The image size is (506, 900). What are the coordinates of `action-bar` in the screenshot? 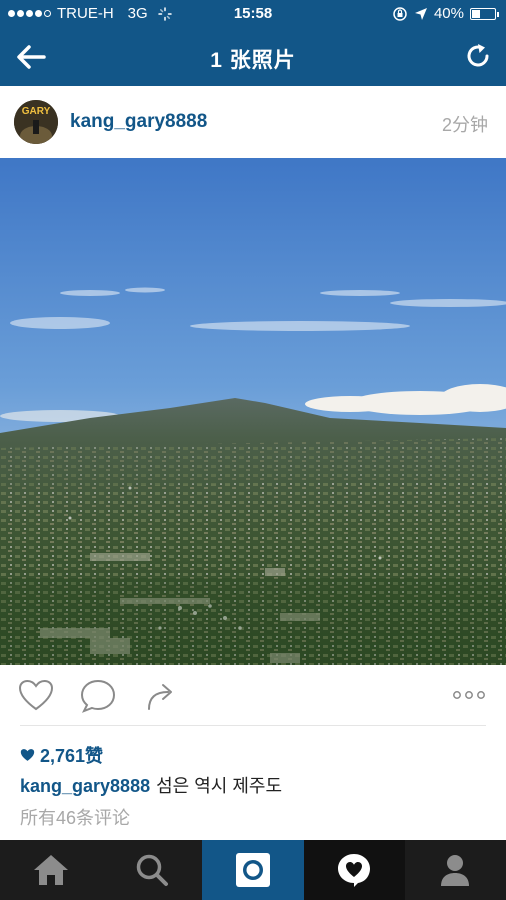 It's located at (253, 695).